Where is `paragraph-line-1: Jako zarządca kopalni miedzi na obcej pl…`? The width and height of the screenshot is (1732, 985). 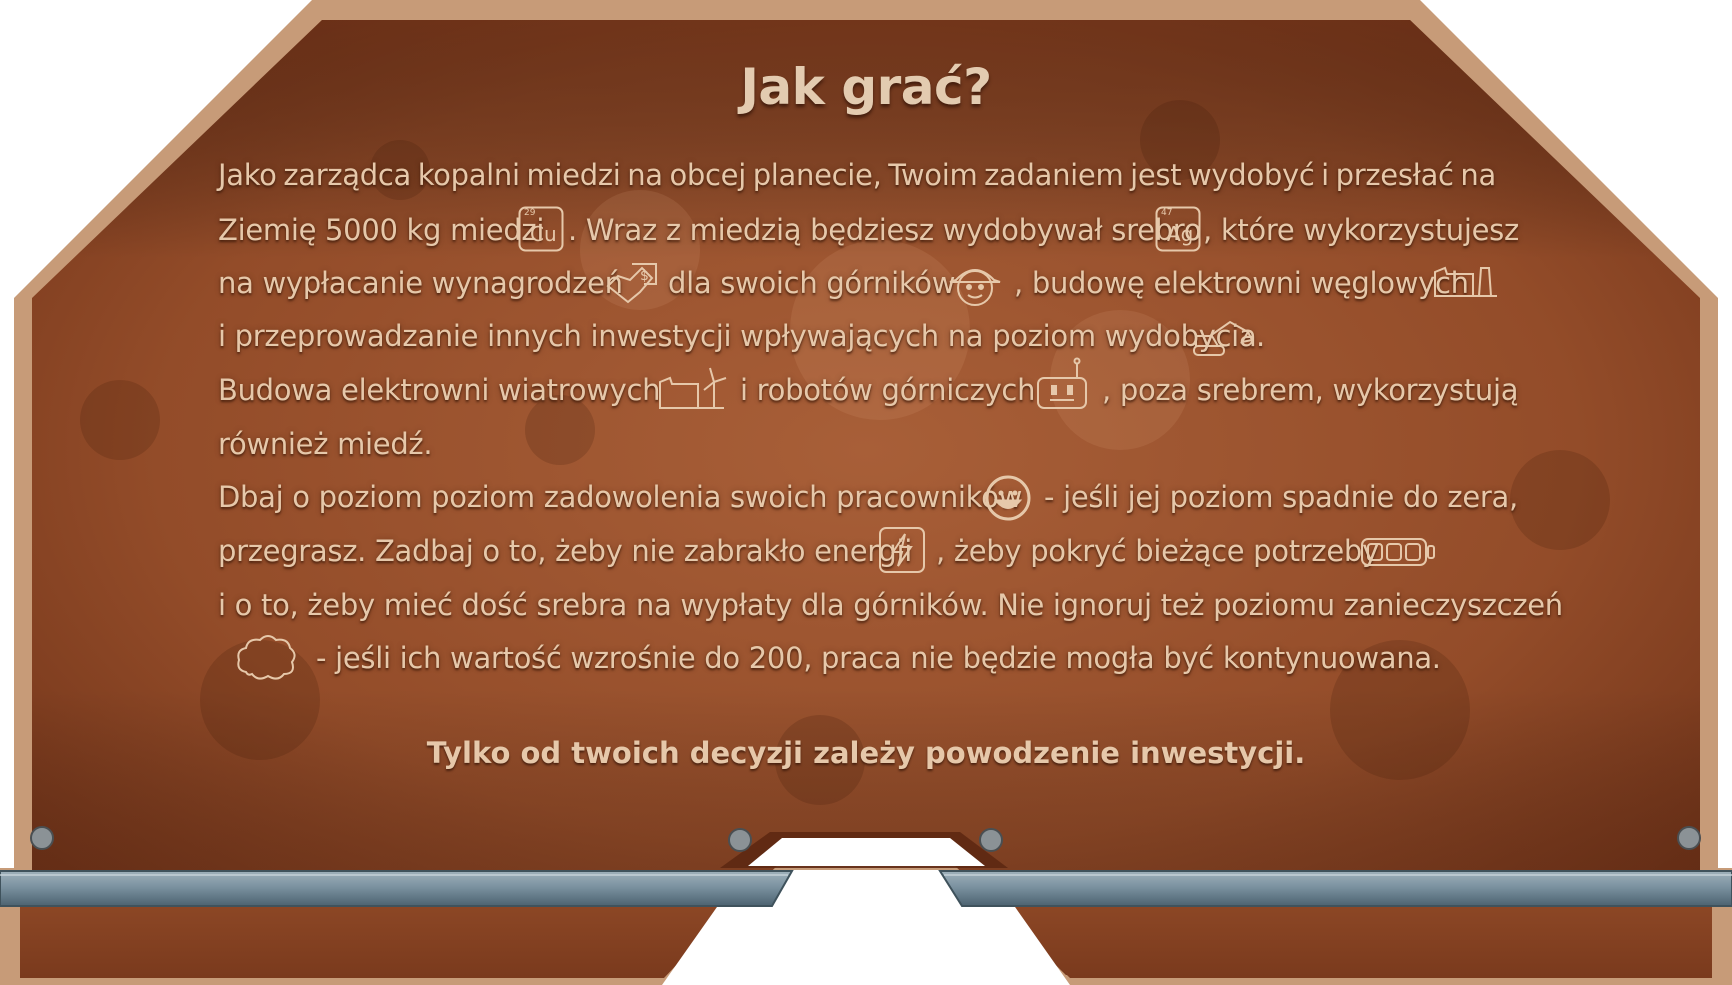
paragraph-line-1: Jako zarządca kopalni miedzi na obcej pl… is located at coordinates (857, 175).